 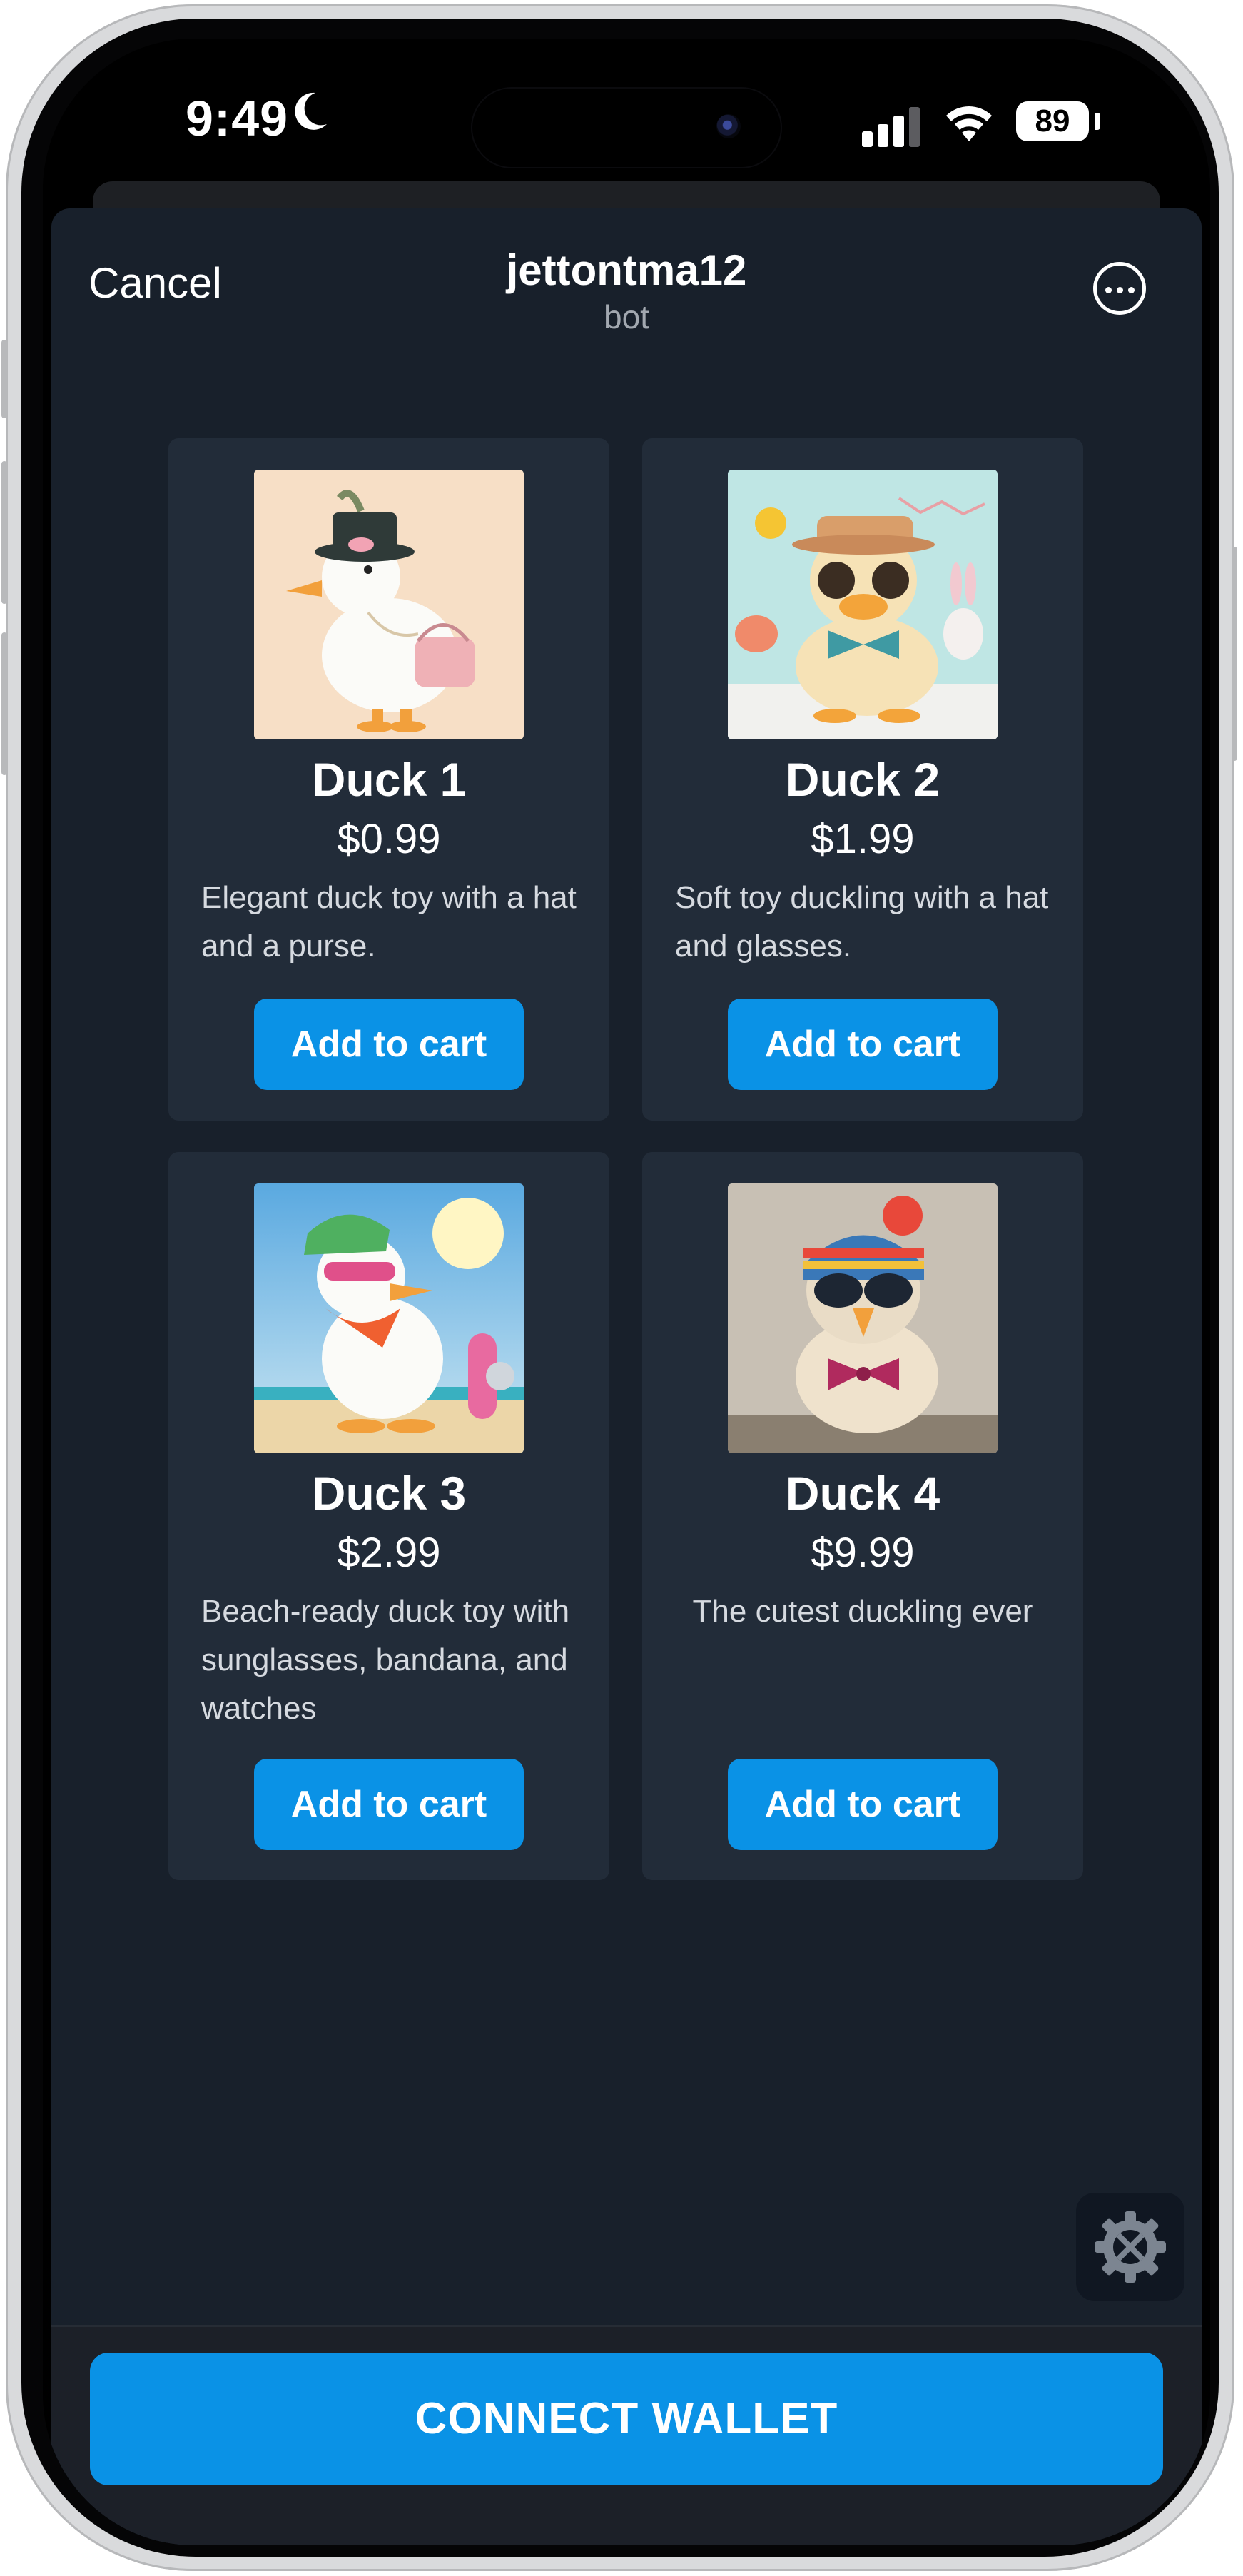 I want to click on battery-tip, so click(x=1097, y=121).